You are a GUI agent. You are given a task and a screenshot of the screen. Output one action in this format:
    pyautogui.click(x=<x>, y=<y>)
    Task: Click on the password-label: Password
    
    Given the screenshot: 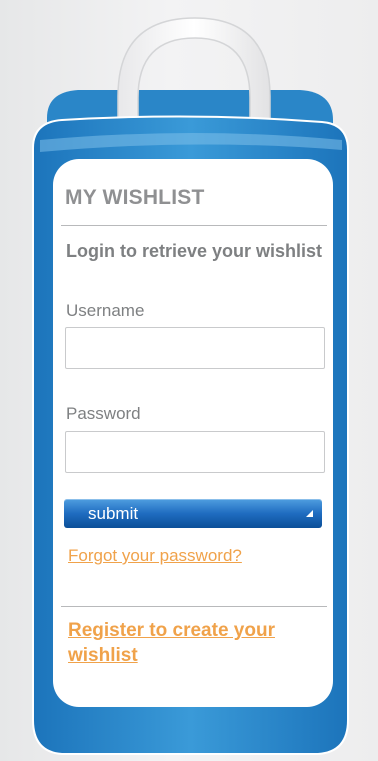 What is the action you would take?
    pyautogui.click(x=103, y=413)
    